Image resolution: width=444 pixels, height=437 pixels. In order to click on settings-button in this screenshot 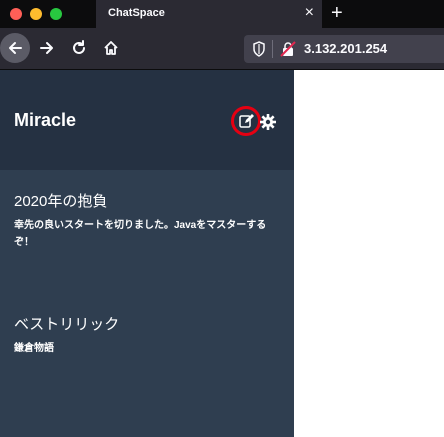, I will do `click(268, 122)`.